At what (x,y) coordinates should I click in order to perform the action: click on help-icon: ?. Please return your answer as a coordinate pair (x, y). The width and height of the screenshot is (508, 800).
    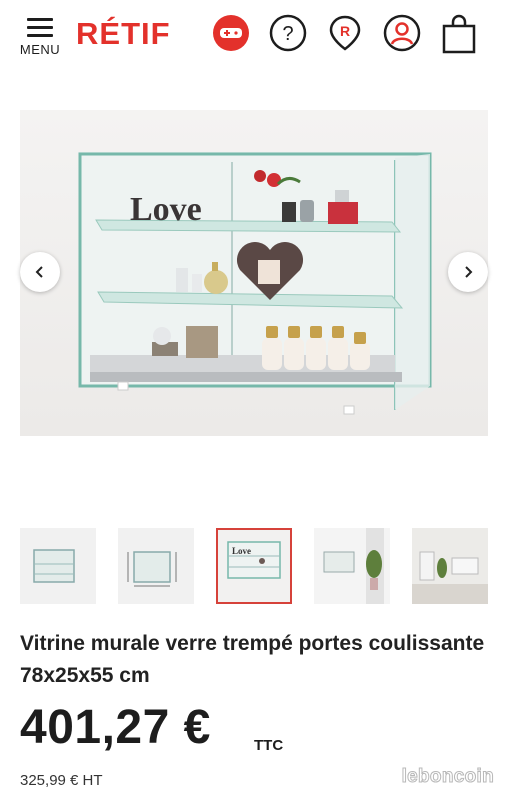
    Looking at the image, I should click on (288, 33).